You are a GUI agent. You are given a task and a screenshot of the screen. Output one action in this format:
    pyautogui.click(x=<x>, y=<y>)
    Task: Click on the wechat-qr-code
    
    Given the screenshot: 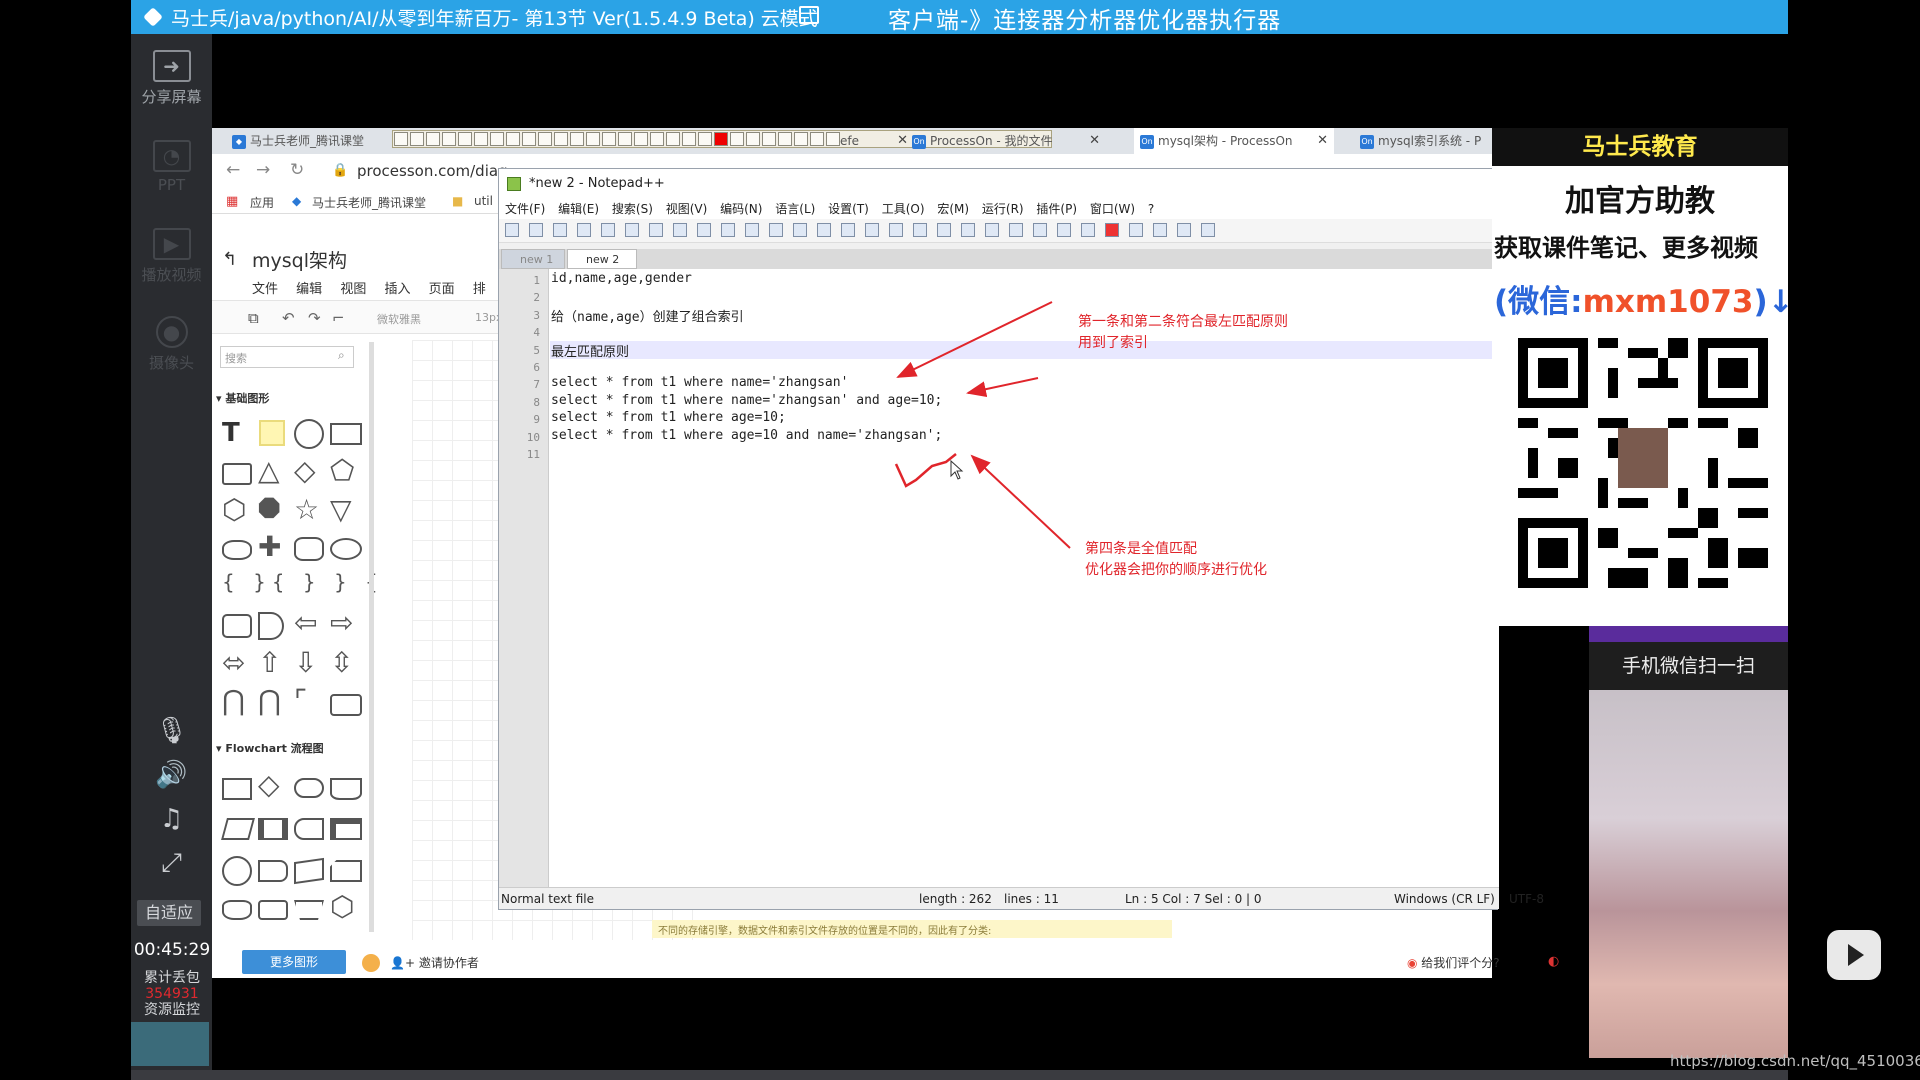 What is the action you would take?
    pyautogui.click(x=1643, y=463)
    